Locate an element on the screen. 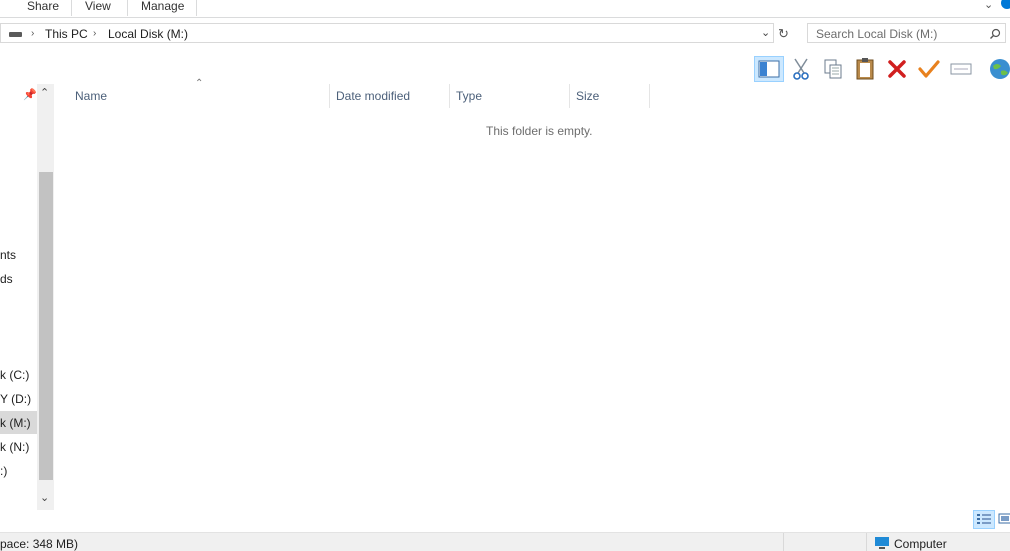  checkmark-icon is located at coordinates (929, 69).